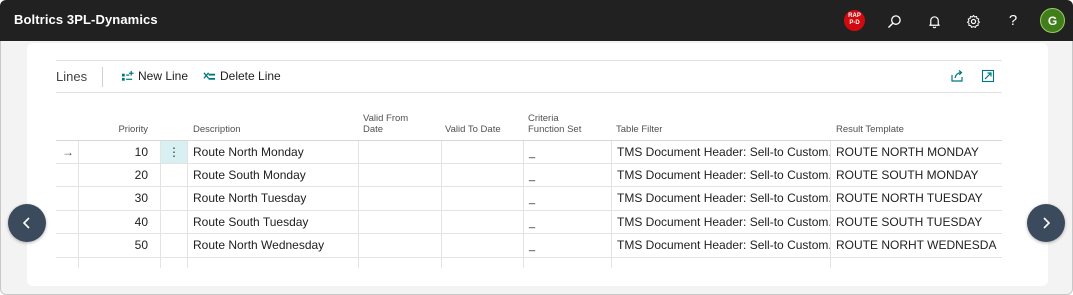 The height and width of the screenshot is (295, 1073). Describe the element at coordinates (916, 152) in the screenshot. I see `result-template-cell: ROUTE NORTH MONDAY` at that location.